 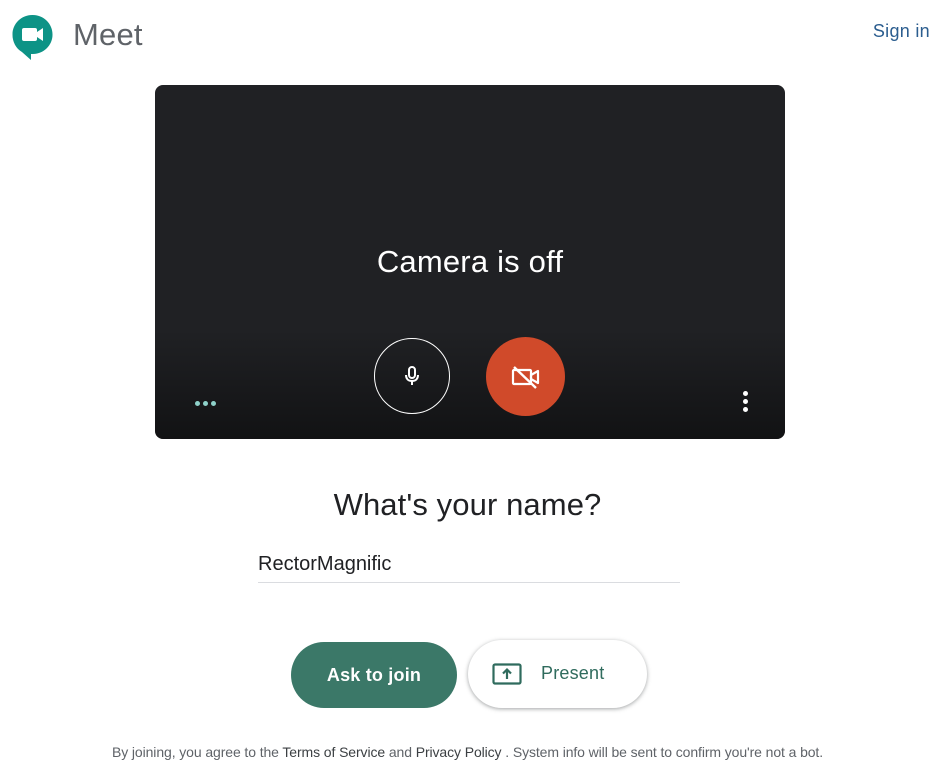 I want to click on microphone-toggle-button, so click(x=412, y=376).